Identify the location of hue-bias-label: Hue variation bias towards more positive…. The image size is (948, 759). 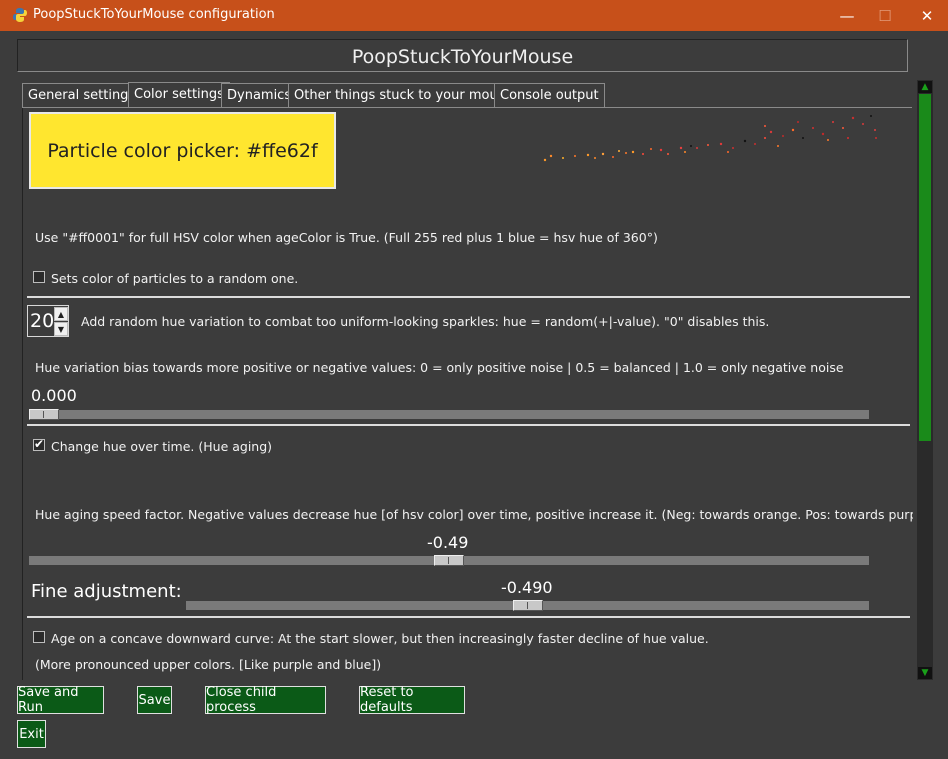
(439, 367).